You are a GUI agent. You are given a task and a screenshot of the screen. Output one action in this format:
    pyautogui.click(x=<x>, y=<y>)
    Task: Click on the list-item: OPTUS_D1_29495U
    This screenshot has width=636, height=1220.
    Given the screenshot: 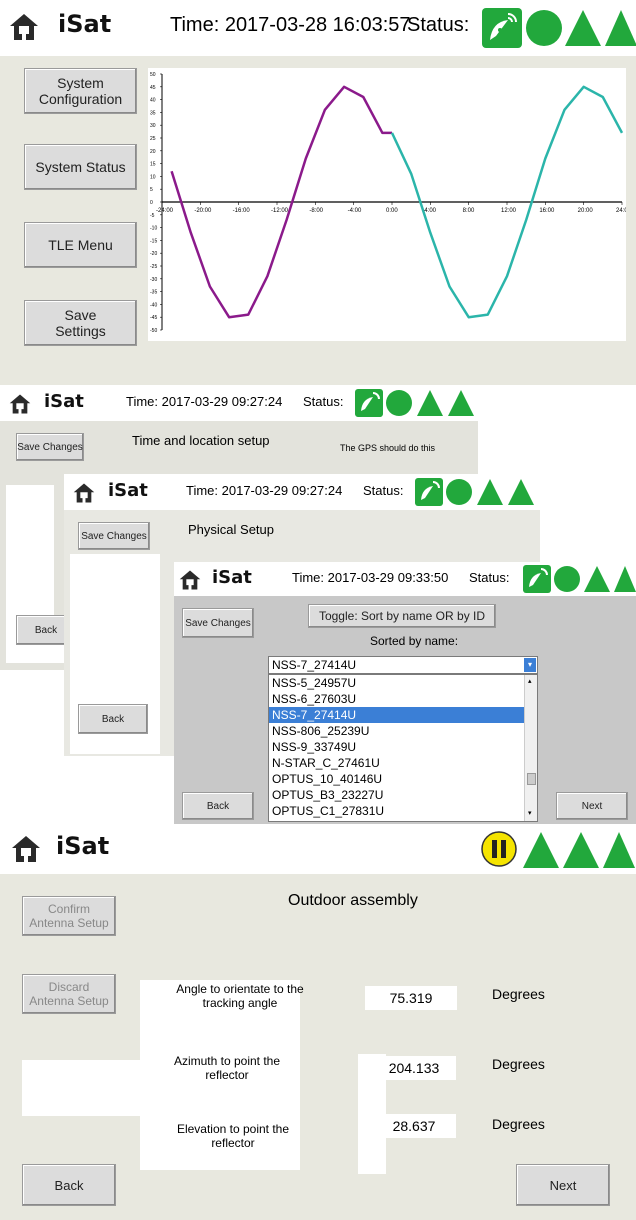 What is the action you would take?
    pyautogui.click(x=403, y=820)
    